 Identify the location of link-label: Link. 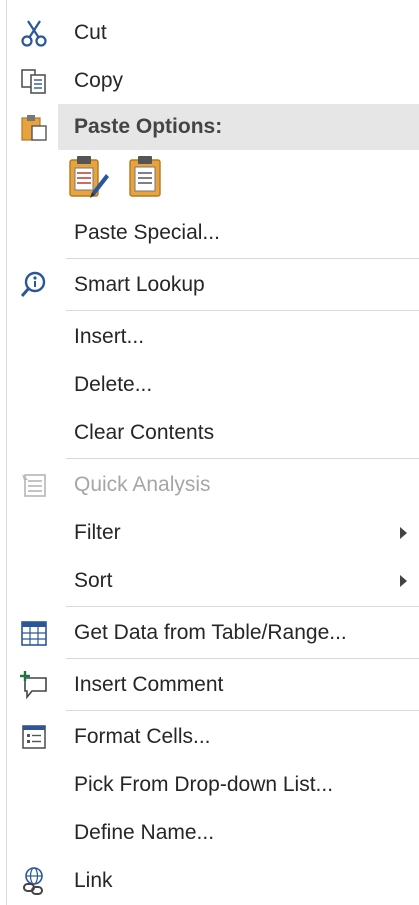
(93, 880).